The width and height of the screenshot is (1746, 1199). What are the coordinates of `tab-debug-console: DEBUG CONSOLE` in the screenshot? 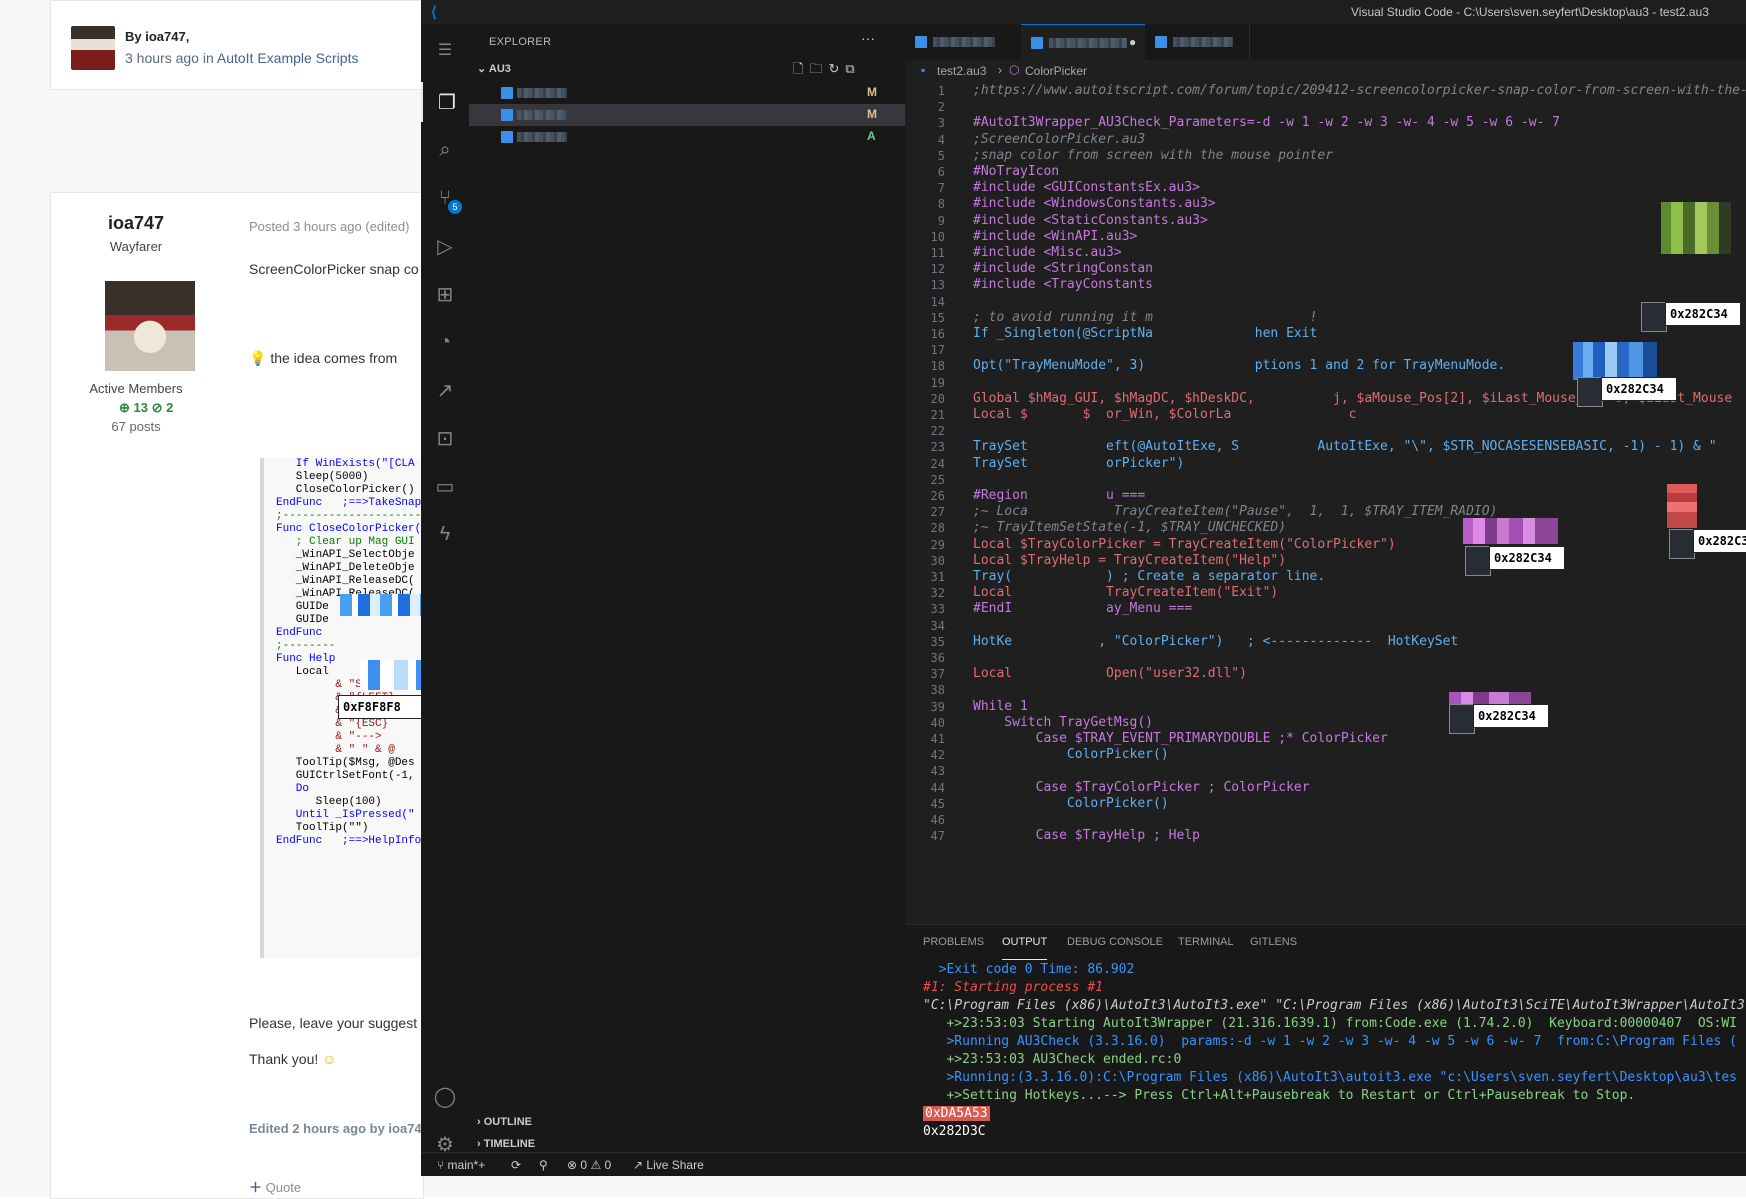 It's located at (1115, 942).